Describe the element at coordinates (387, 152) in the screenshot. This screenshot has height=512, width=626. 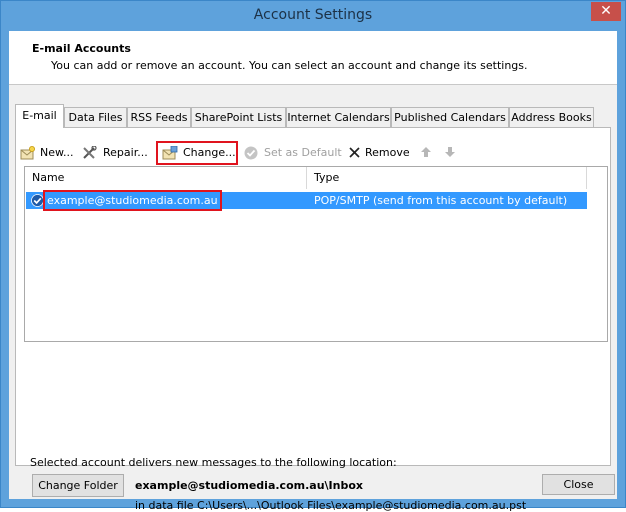
I see `remove-account-label: Remove` at that location.